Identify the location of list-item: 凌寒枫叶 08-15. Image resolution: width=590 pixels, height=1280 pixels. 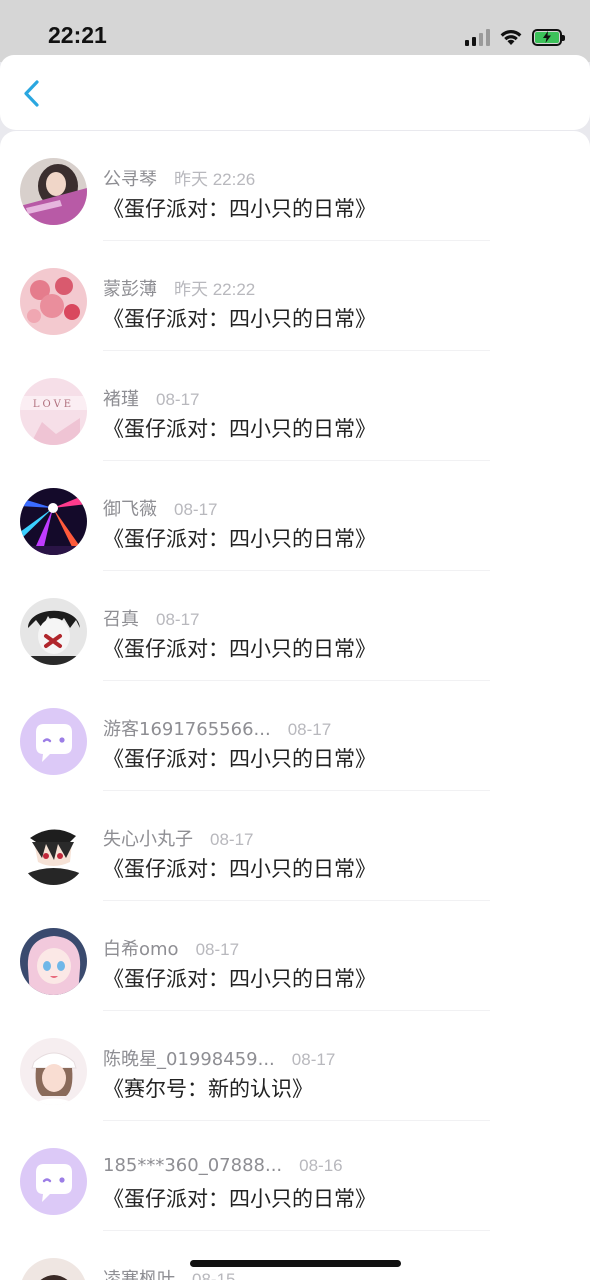
(295, 1255).